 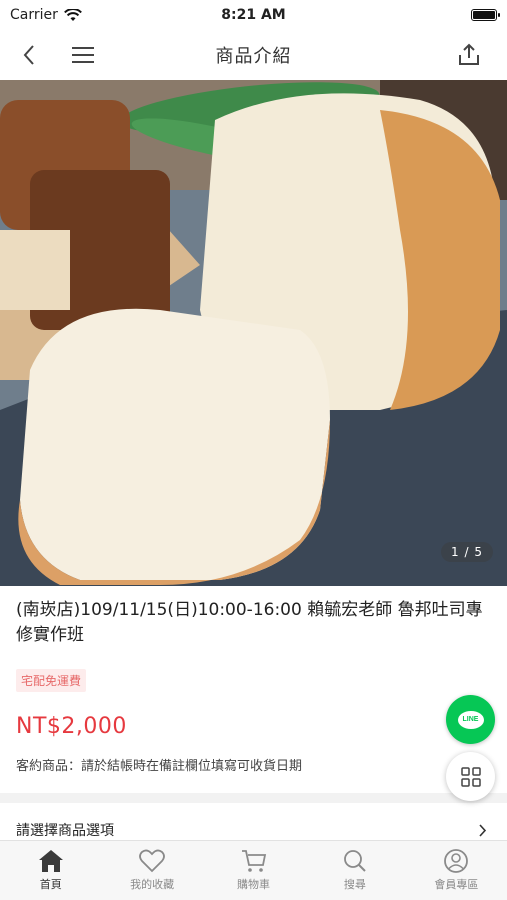 I want to click on share-icon, so click(x=469, y=54).